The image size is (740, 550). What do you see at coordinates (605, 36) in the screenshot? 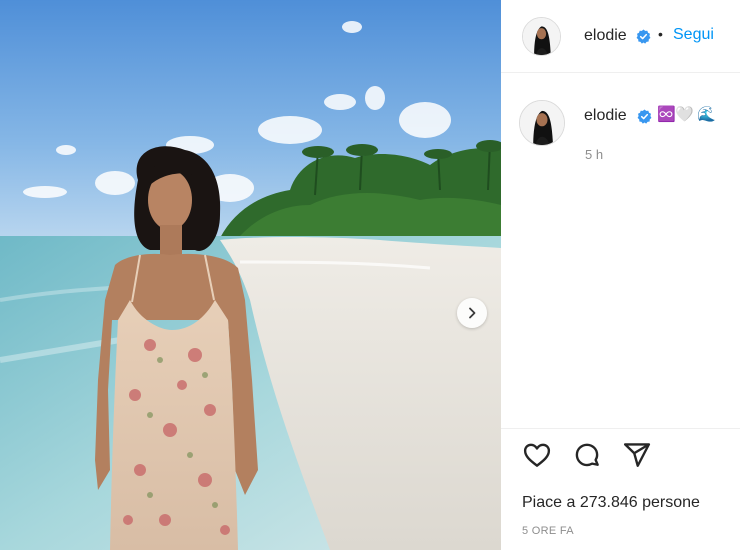
I see `header-username: elodie` at bounding box center [605, 36].